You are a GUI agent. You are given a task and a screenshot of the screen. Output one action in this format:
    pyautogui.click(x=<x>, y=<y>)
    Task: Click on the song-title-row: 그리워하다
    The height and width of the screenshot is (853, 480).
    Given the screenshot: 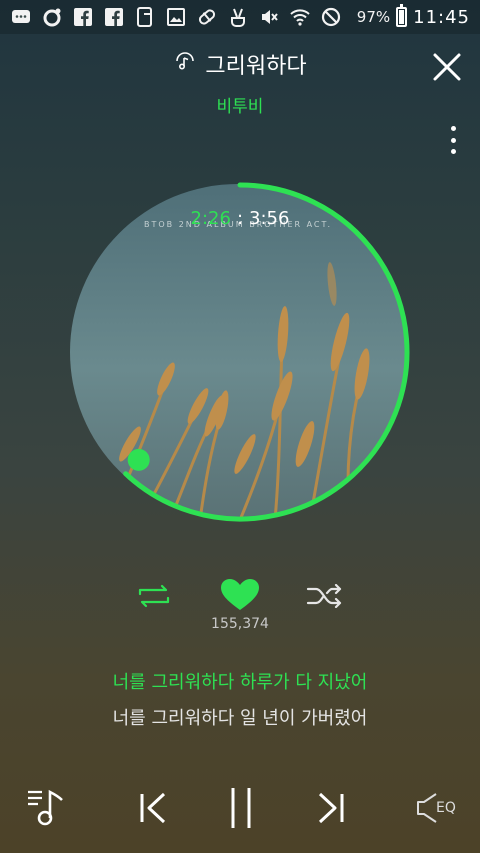 What is the action you would take?
    pyautogui.click(x=240, y=64)
    